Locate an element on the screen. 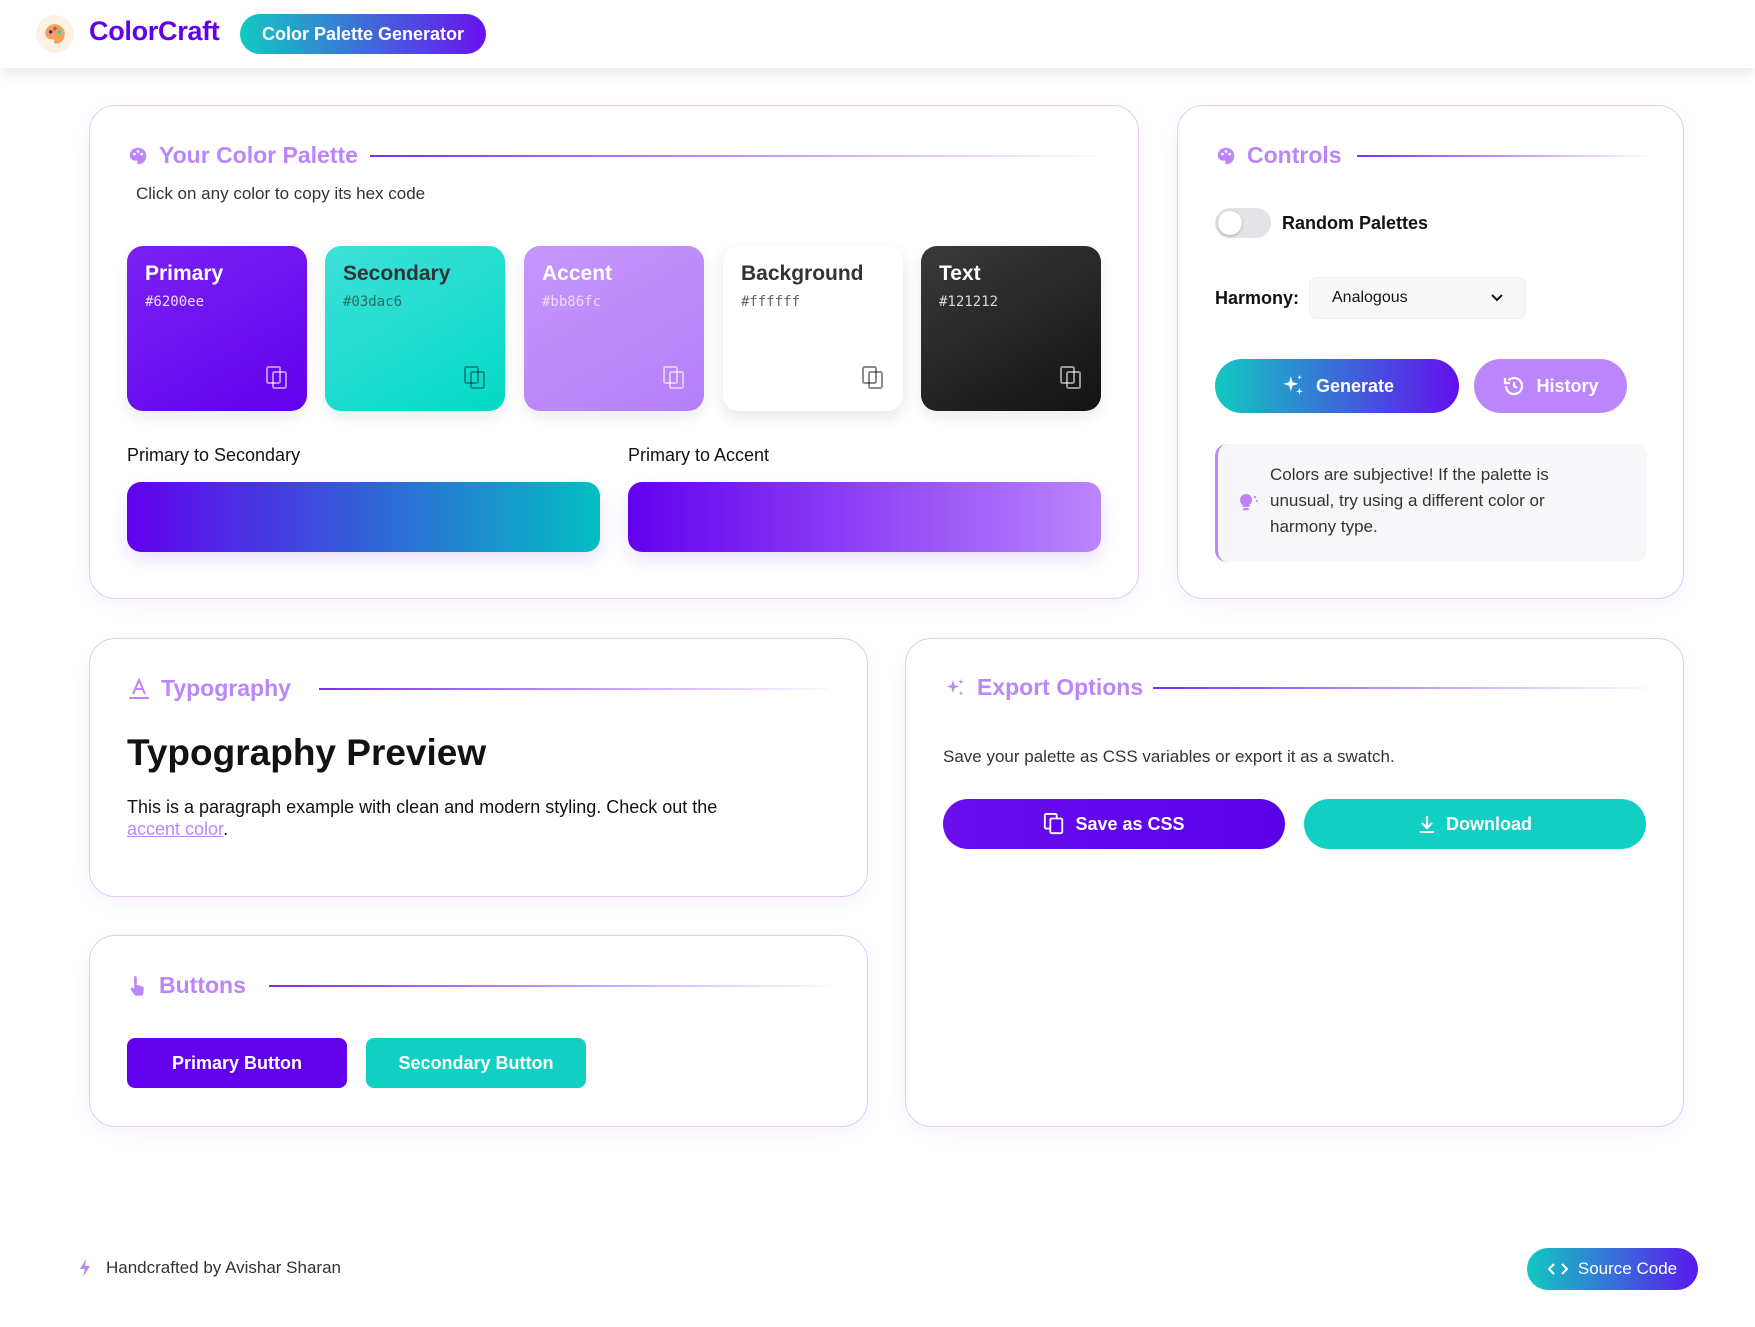 The height and width of the screenshot is (1327, 1755). chevron-down-icon is located at coordinates (1497, 298).